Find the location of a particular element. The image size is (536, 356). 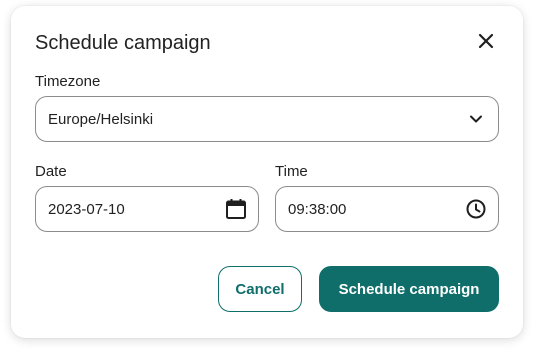

time-value: 09:38:00 is located at coordinates (317, 209).